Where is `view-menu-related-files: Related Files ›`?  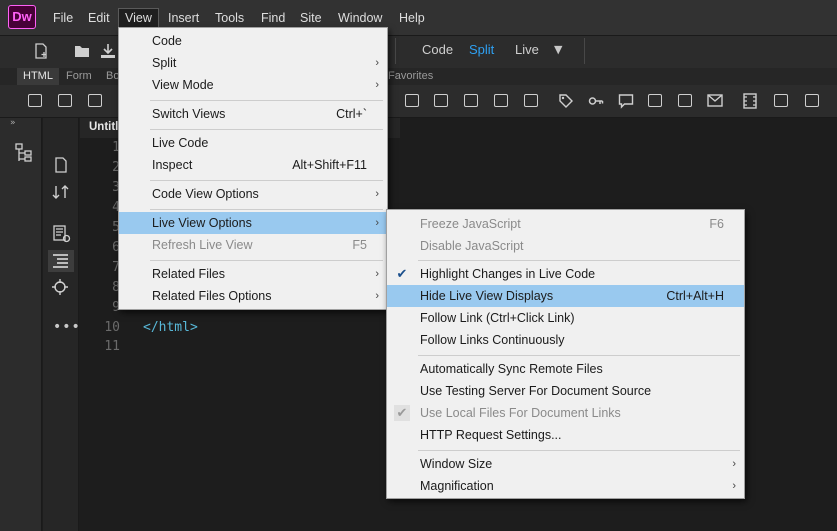
view-menu-related-files: Related Files › is located at coordinates (253, 274).